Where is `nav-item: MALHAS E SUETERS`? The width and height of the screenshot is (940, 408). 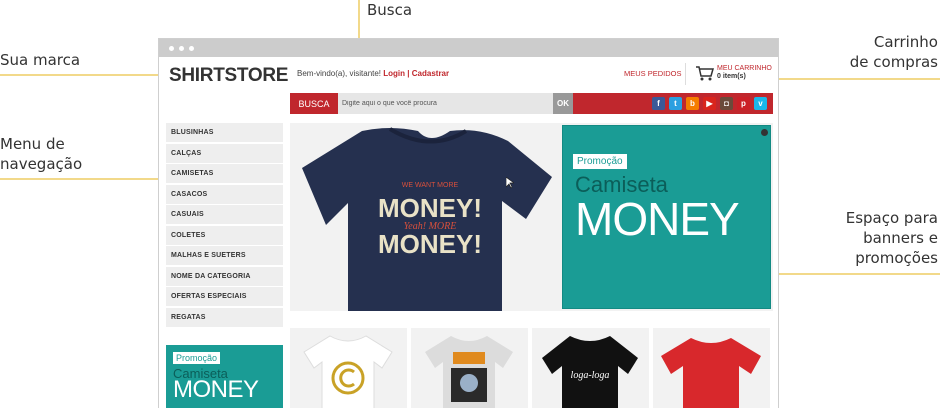
nav-item: MALHAS E SUETERS is located at coordinates (224, 255).